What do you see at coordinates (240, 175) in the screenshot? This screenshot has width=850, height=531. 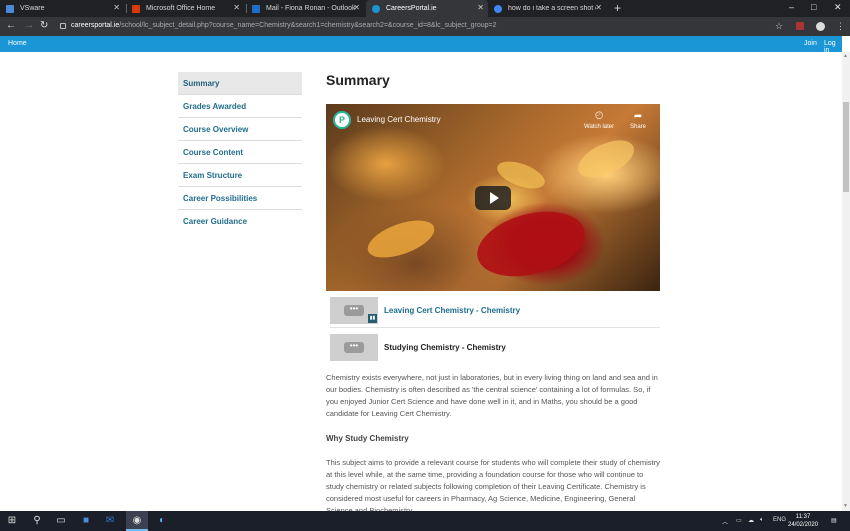 I see `side-item-exam-structure: Exam Structure` at bounding box center [240, 175].